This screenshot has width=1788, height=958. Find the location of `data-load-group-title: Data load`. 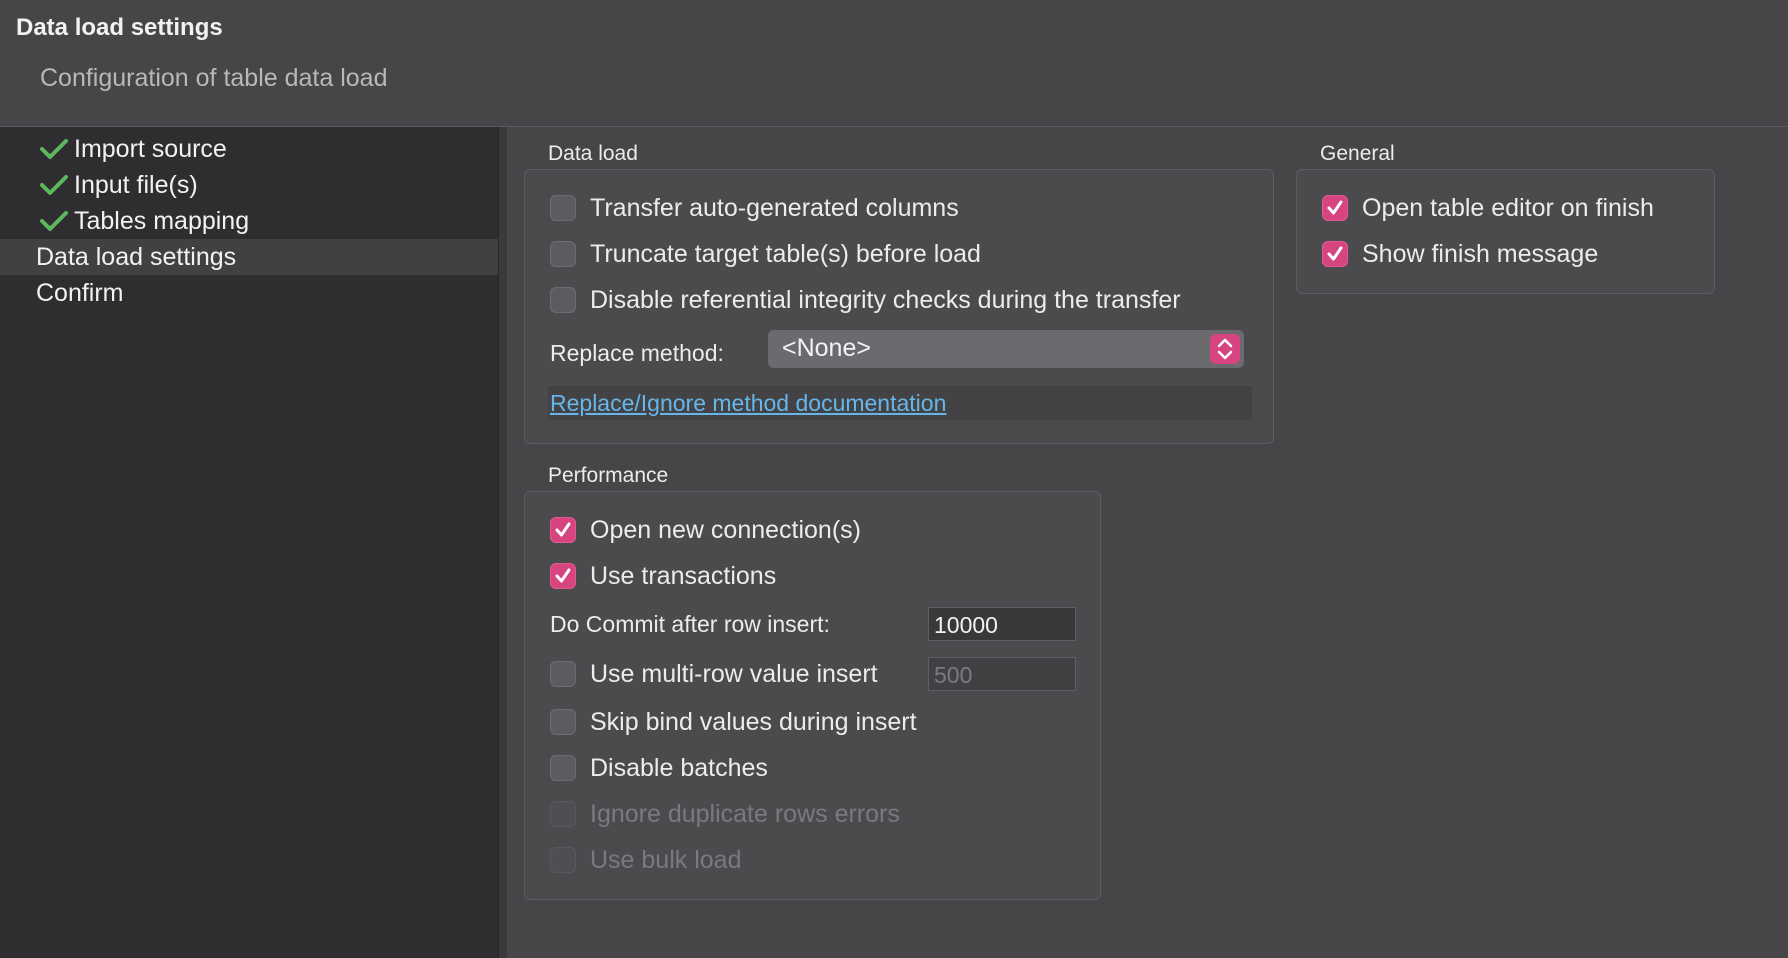

data-load-group-title: Data load is located at coordinates (593, 153).